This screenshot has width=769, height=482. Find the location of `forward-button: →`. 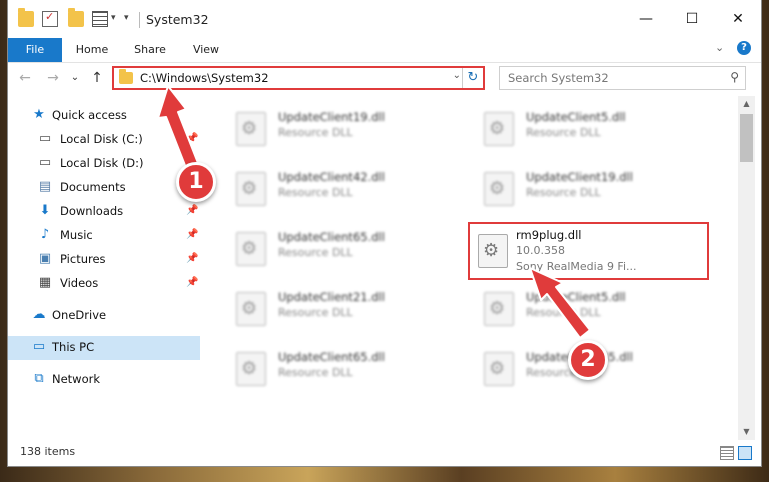

forward-button: → is located at coordinates (53, 78).